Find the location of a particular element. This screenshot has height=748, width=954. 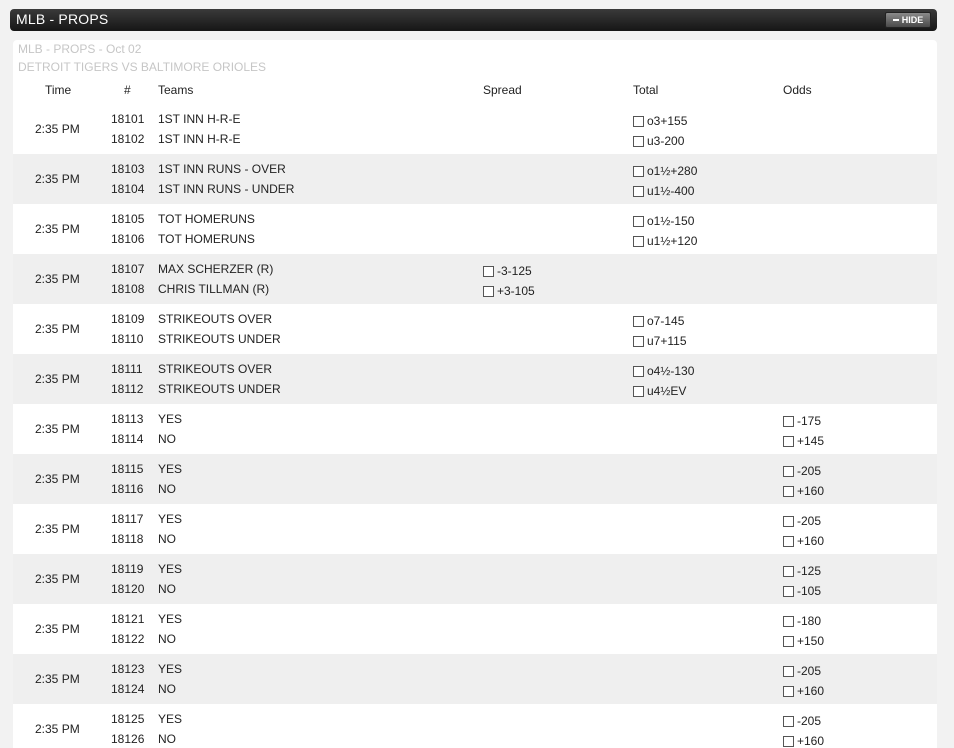

hide-button: HIDE is located at coordinates (908, 20).